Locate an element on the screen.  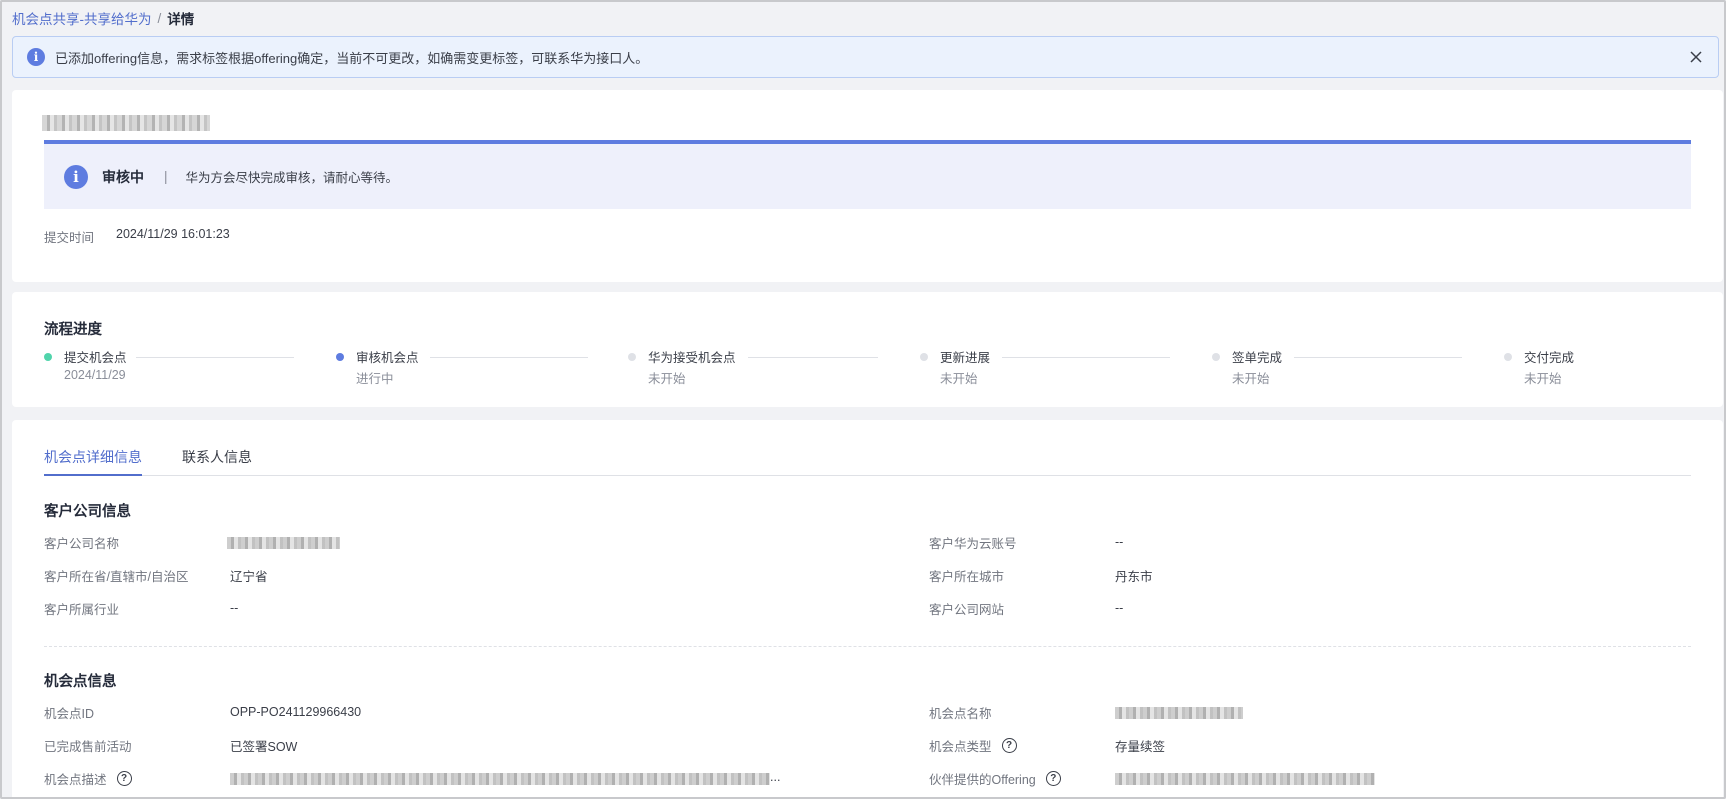
field-label: 伙伴提供的Offering is located at coordinates (982, 779).